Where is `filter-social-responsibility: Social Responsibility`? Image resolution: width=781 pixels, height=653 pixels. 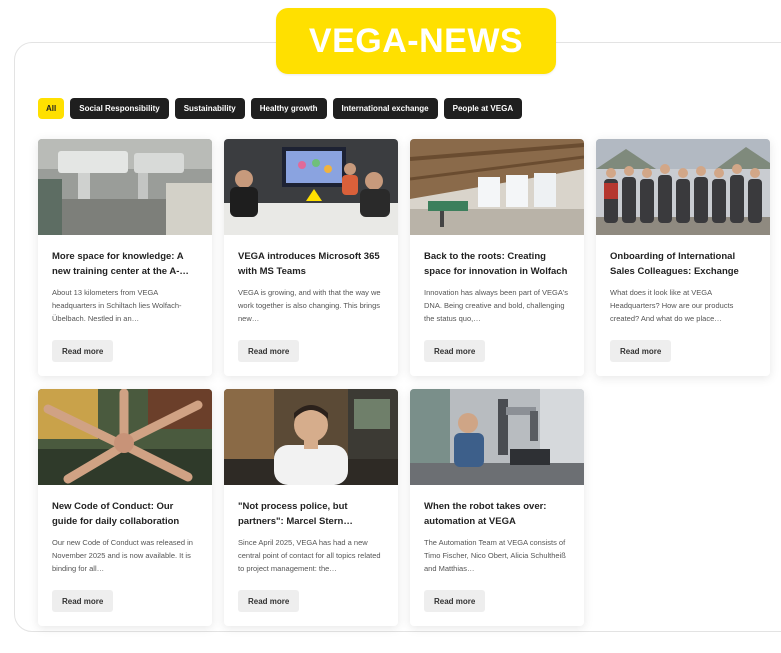
filter-social-responsibility: Social Responsibility is located at coordinates (119, 108).